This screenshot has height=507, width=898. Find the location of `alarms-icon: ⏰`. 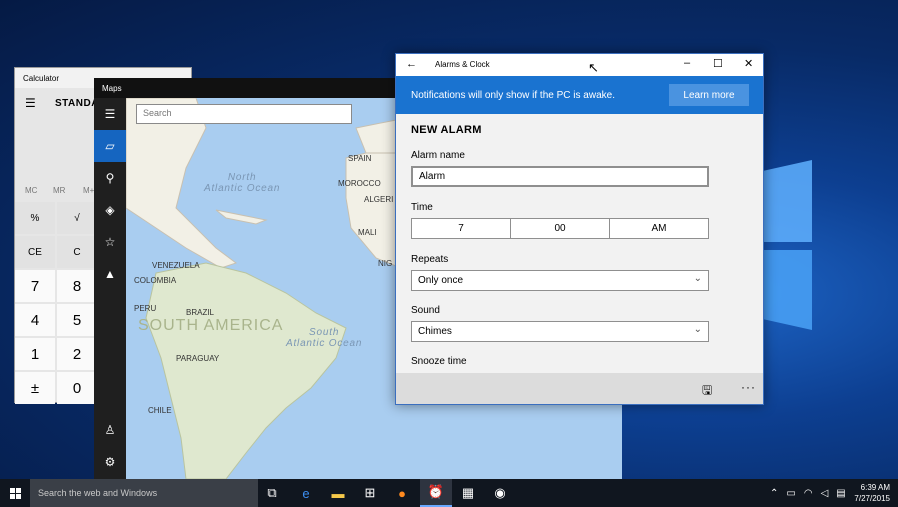

alarms-icon: ⏰ is located at coordinates (436, 493).